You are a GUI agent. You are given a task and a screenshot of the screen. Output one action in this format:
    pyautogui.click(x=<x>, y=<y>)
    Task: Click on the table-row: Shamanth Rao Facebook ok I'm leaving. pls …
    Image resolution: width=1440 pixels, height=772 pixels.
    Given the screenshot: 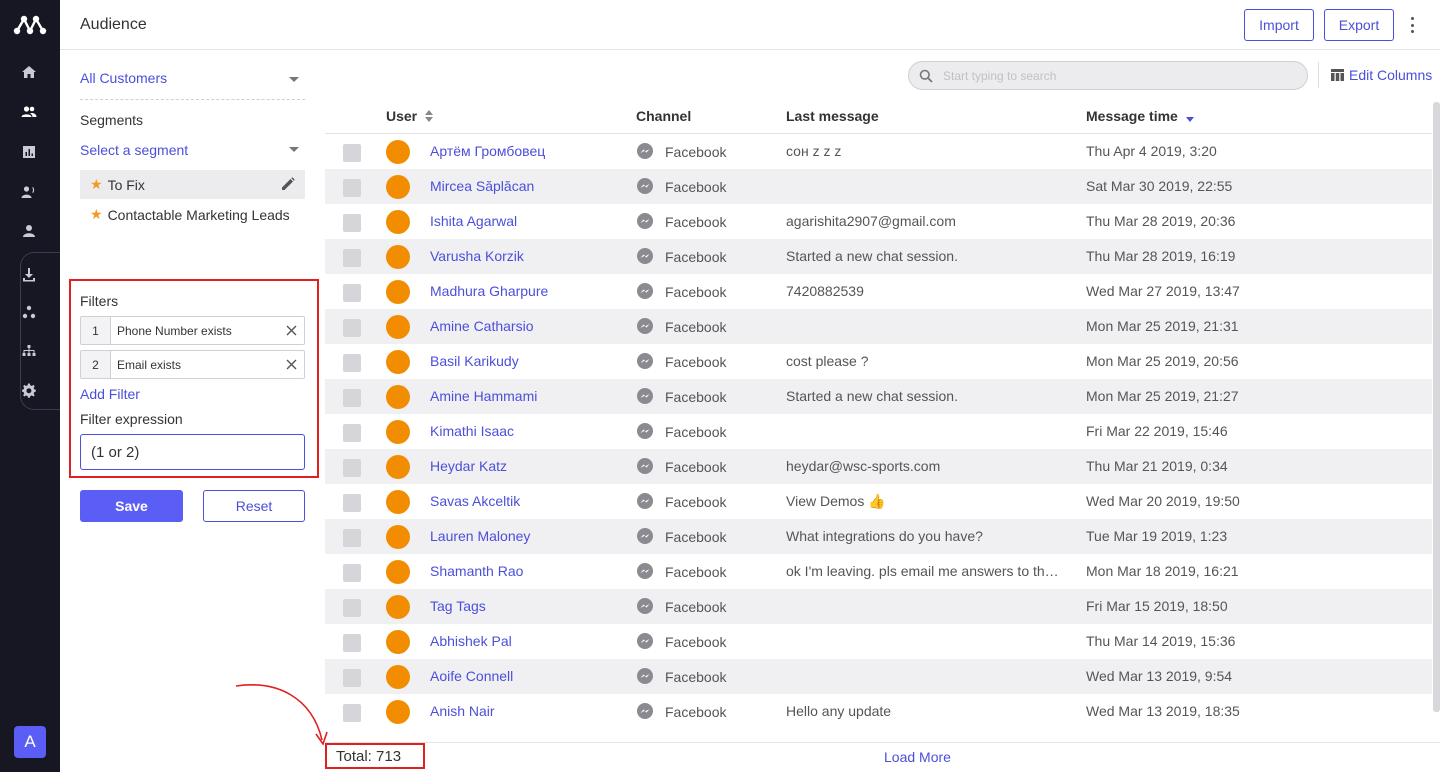 What is the action you would take?
    pyautogui.click(x=878, y=571)
    